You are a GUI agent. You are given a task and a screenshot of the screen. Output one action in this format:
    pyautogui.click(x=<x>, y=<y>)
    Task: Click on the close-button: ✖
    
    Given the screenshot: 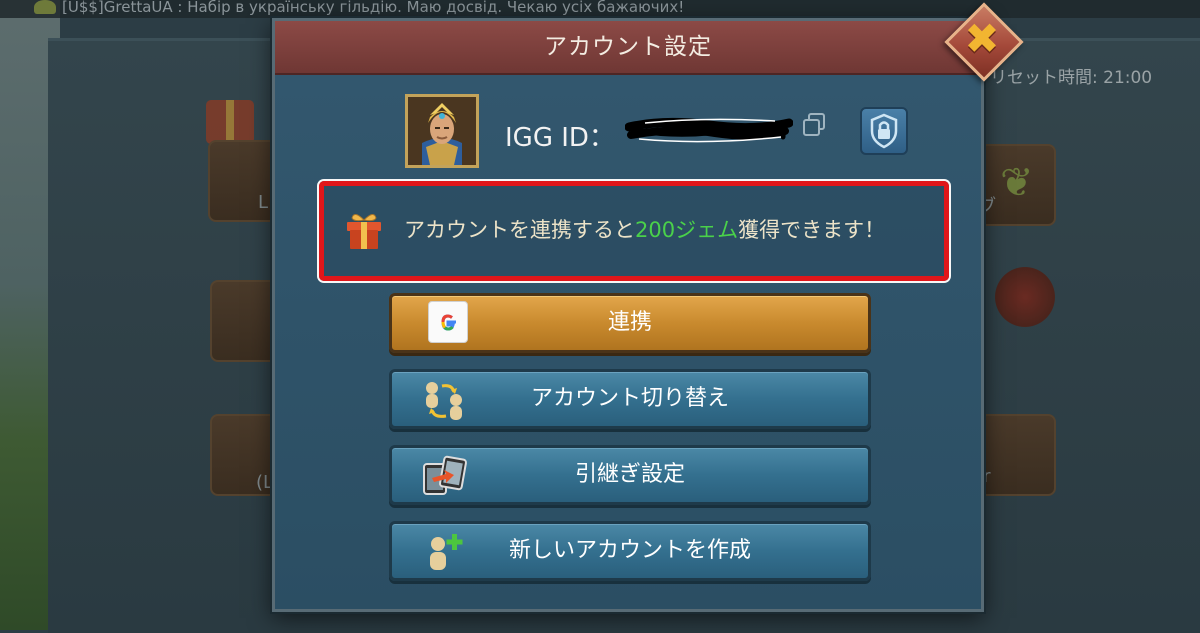 What is the action you would take?
    pyautogui.click(x=984, y=42)
    